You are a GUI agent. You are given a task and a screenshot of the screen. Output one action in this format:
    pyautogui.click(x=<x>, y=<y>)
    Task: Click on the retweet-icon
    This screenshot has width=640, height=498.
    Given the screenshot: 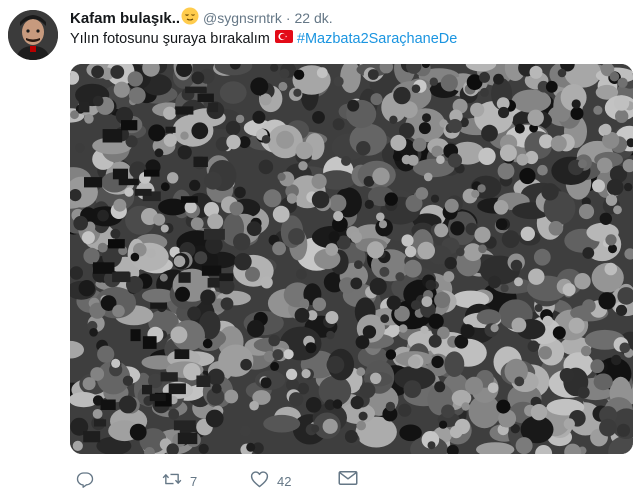 What is the action you would take?
    pyautogui.click(x=172, y=481)
    